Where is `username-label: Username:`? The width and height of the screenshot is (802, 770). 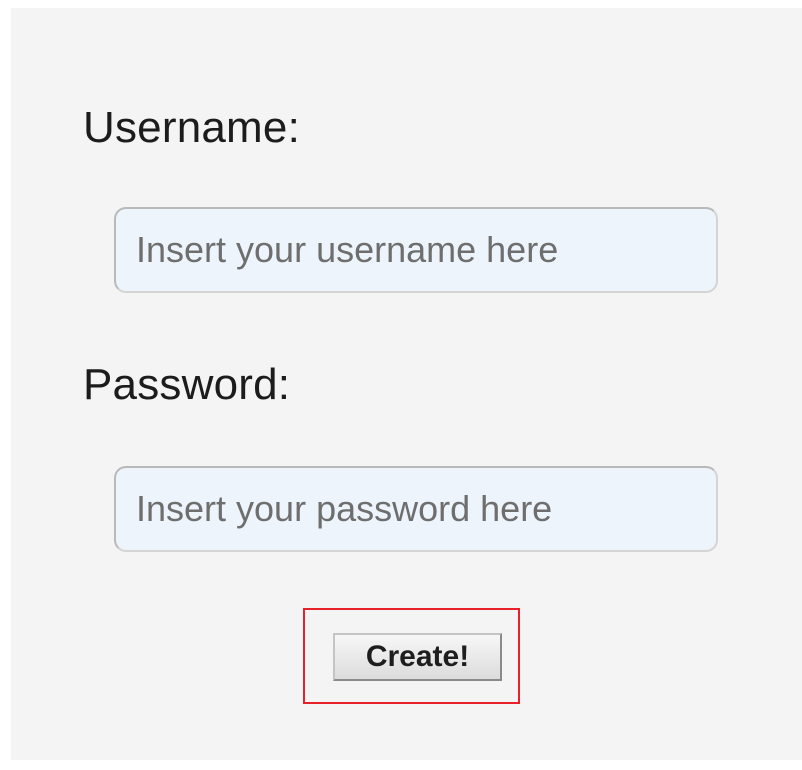 username-label: Username: is located at coordinates (191, 127).